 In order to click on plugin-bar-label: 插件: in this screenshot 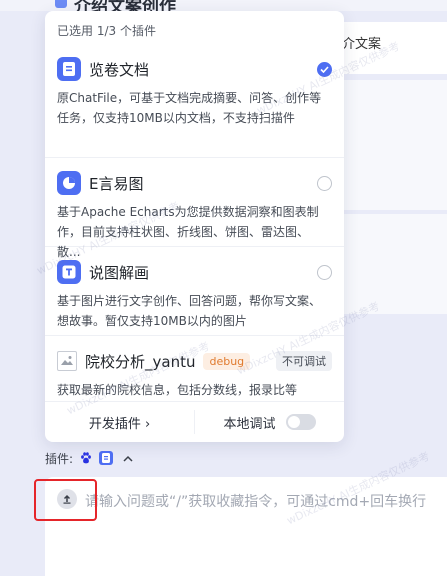, I will do `click(59, 458)`.